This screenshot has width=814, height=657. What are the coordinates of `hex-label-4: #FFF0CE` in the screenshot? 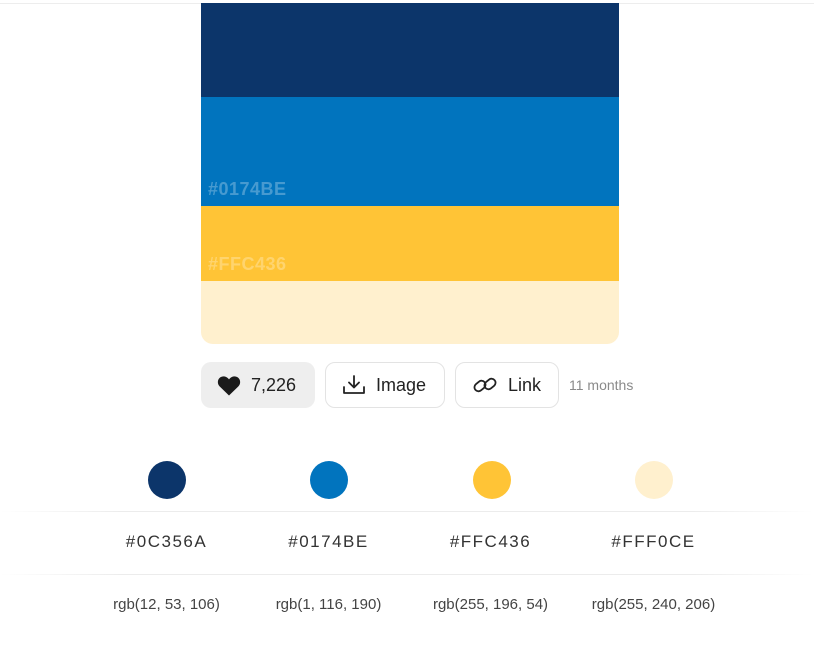 It's located at (653, 542).